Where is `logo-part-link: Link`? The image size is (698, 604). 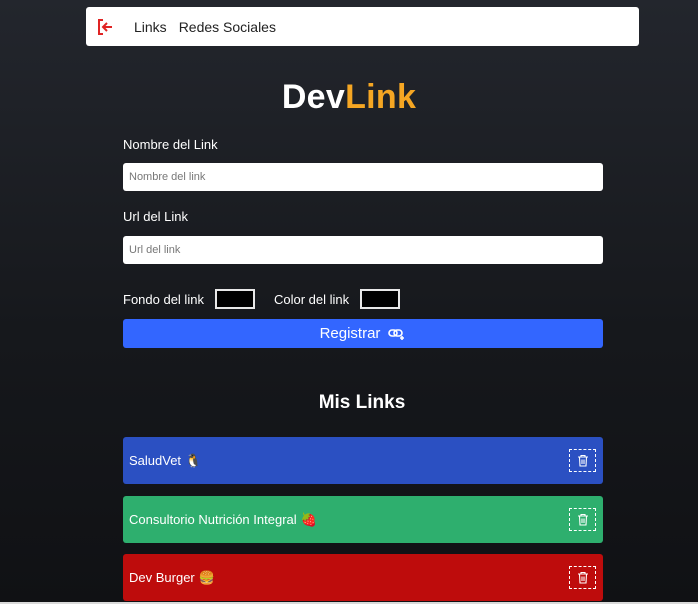
logo-part-link: Link is located at coordinates (381, 97).